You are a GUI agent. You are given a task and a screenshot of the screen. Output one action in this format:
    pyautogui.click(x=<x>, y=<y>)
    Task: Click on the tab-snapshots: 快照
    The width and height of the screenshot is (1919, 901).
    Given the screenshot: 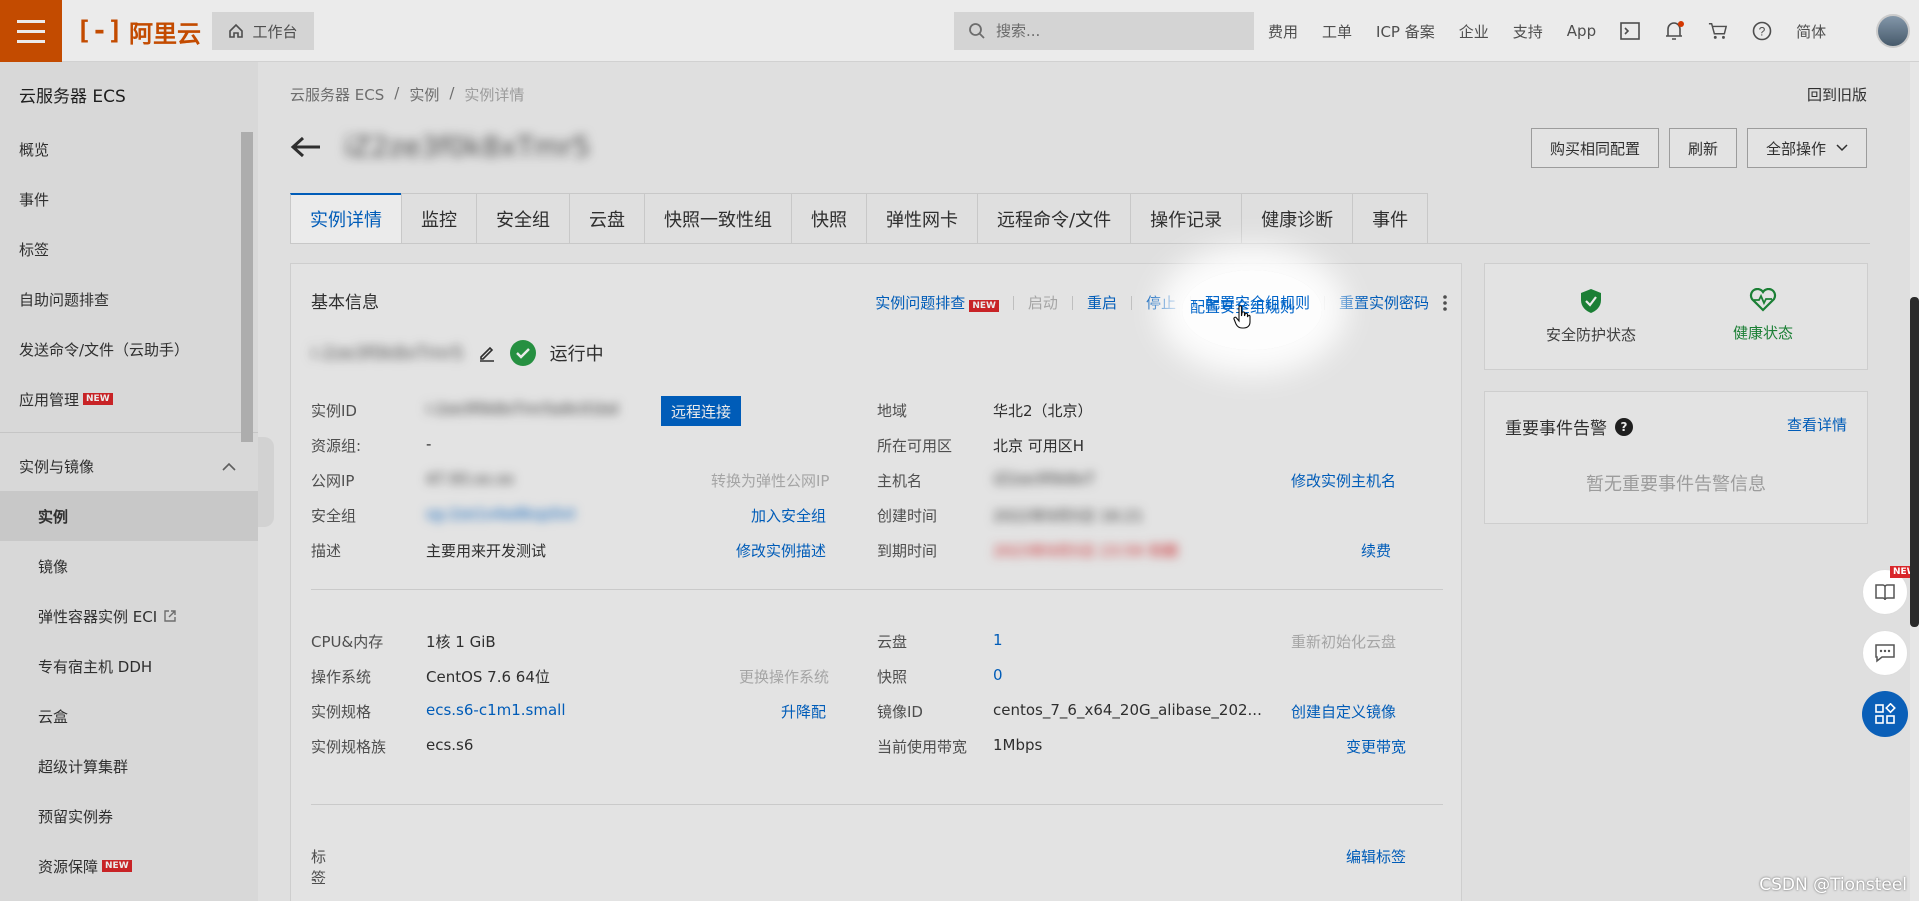 What is the action you would take?
    pyautogui.click(x=829, y=218)
    